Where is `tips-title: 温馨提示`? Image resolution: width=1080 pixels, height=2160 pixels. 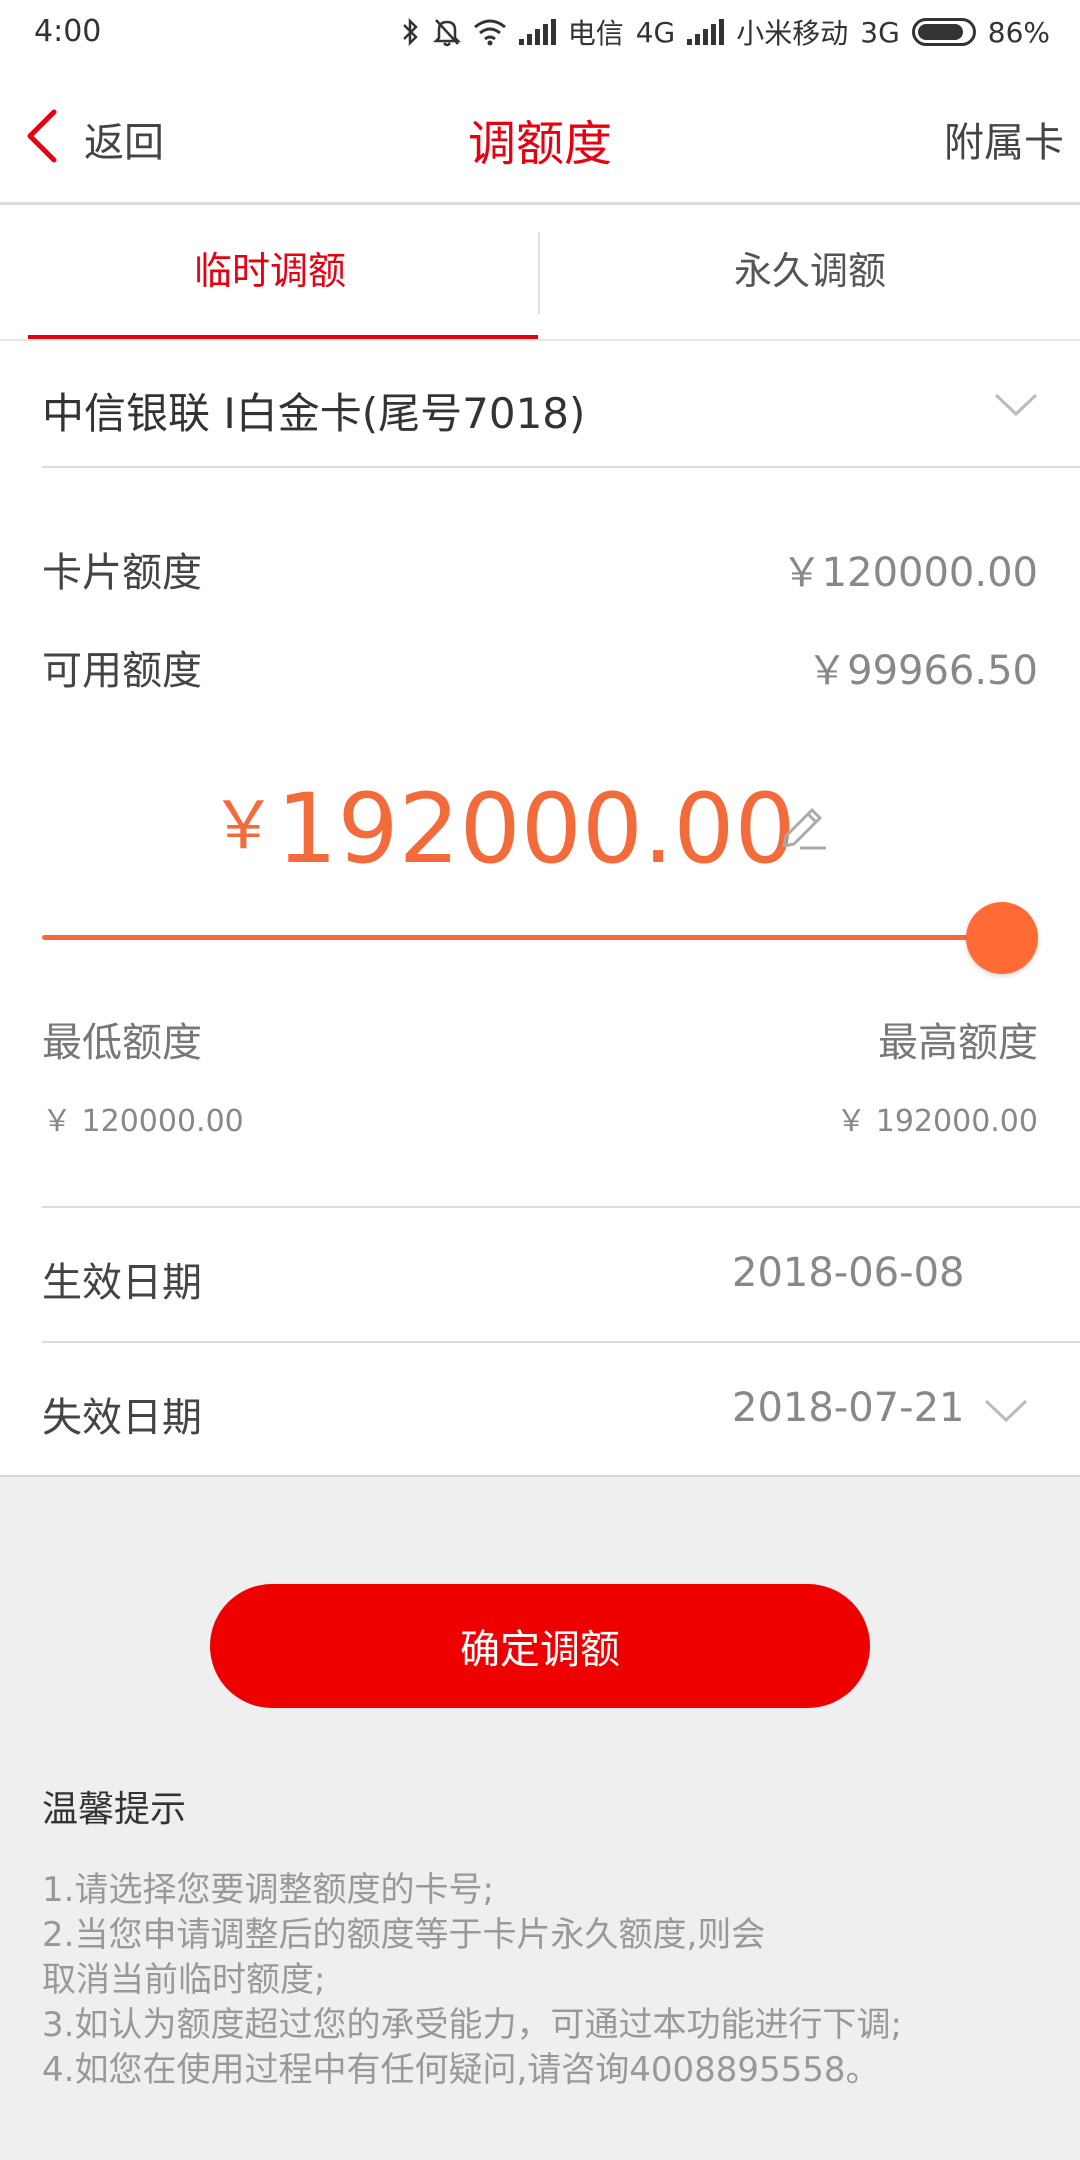 tips-title: 温馨提示 is located at coordinates (114, 1809).